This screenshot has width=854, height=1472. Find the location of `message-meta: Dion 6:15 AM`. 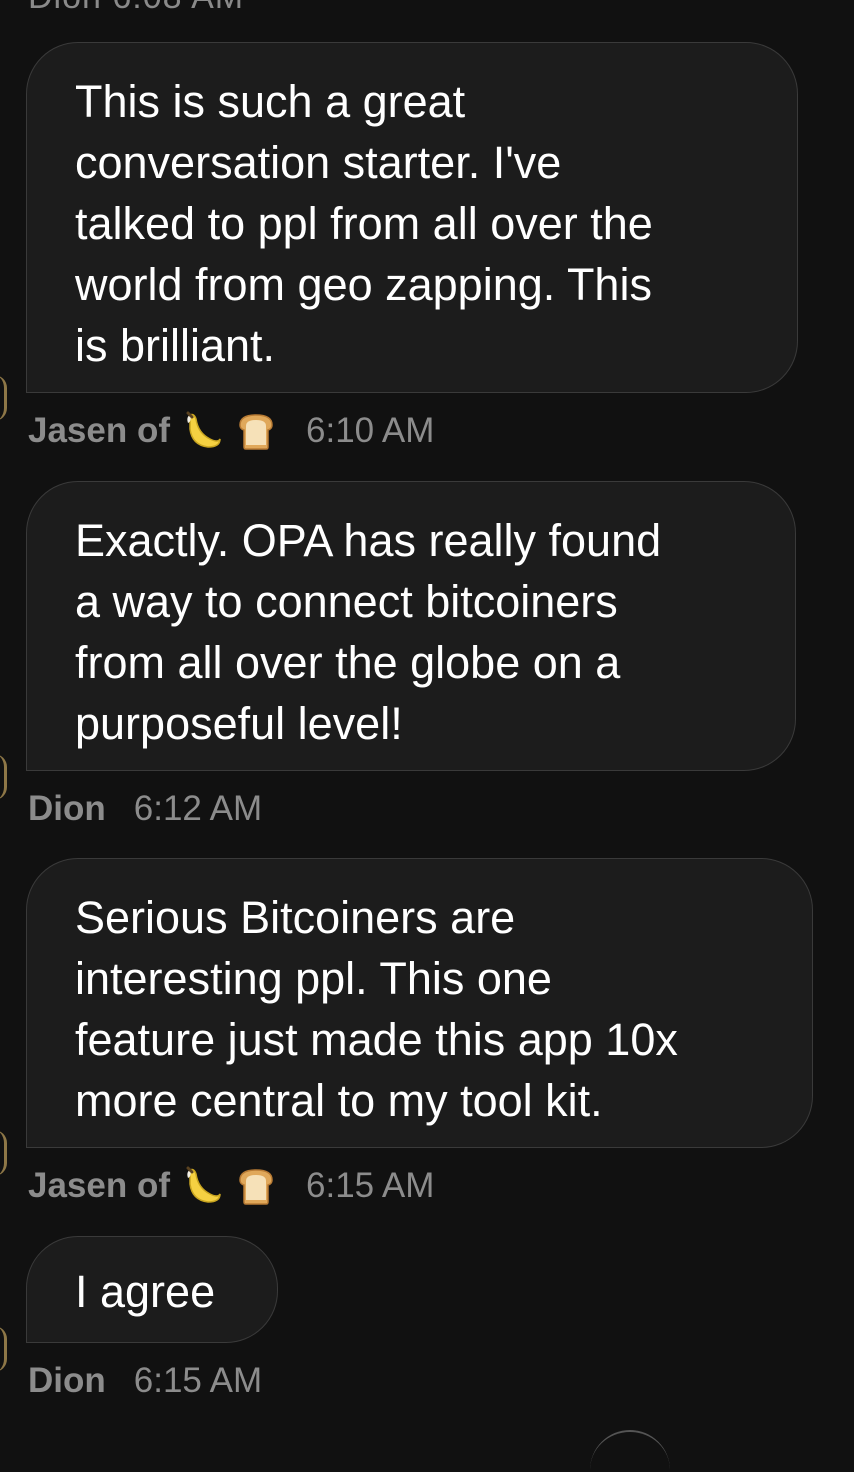

message-meta: Dion 6:15 AM is located at coordinates (145, 1381).